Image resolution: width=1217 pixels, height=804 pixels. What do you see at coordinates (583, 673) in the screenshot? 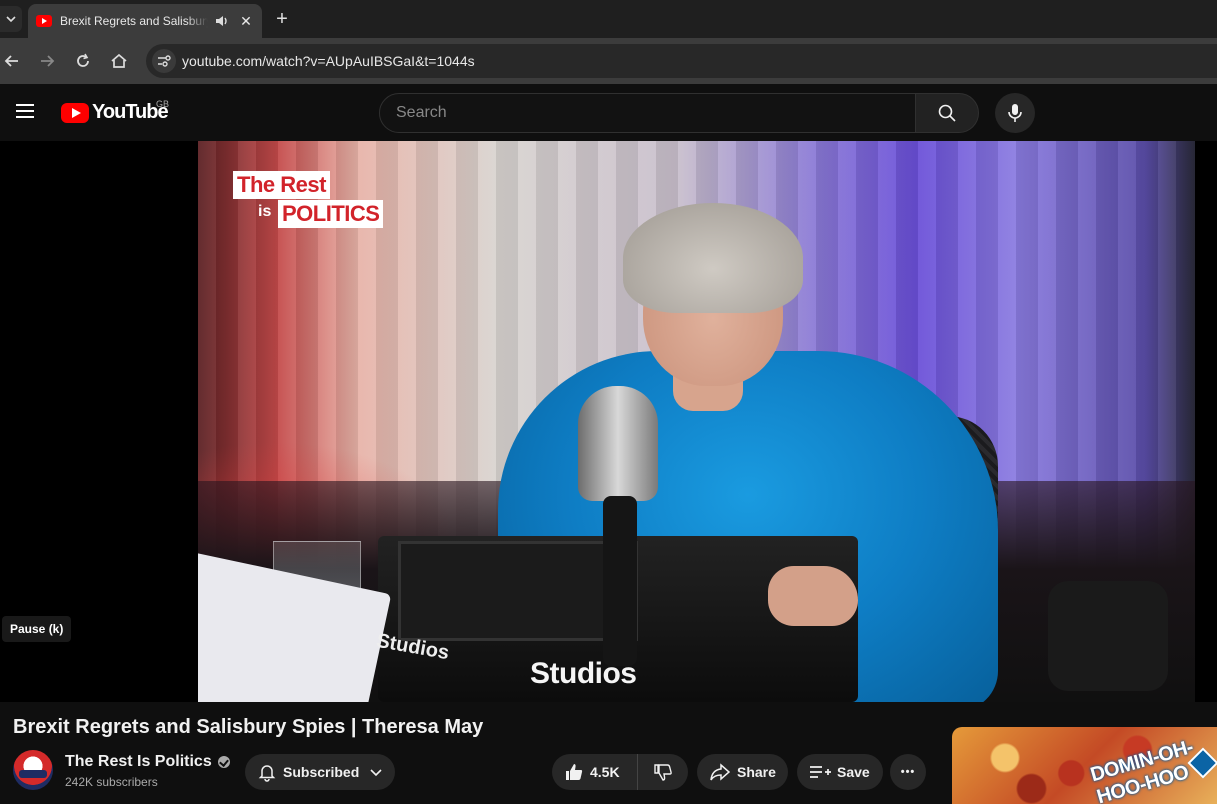
I see `studio-sign: Studios` at bounding box center [583, 673].